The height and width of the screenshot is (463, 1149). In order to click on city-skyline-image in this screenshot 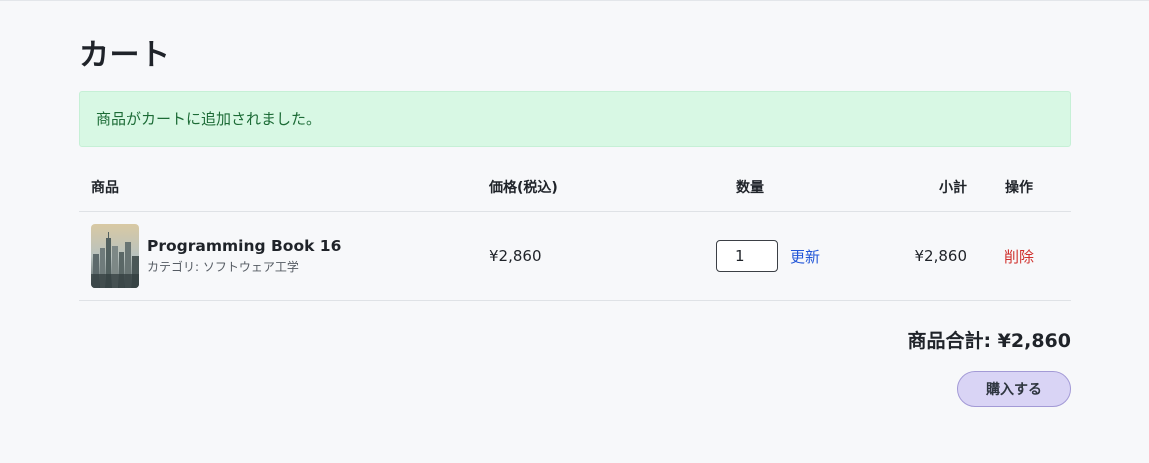, I will do `click(115, 256)`.